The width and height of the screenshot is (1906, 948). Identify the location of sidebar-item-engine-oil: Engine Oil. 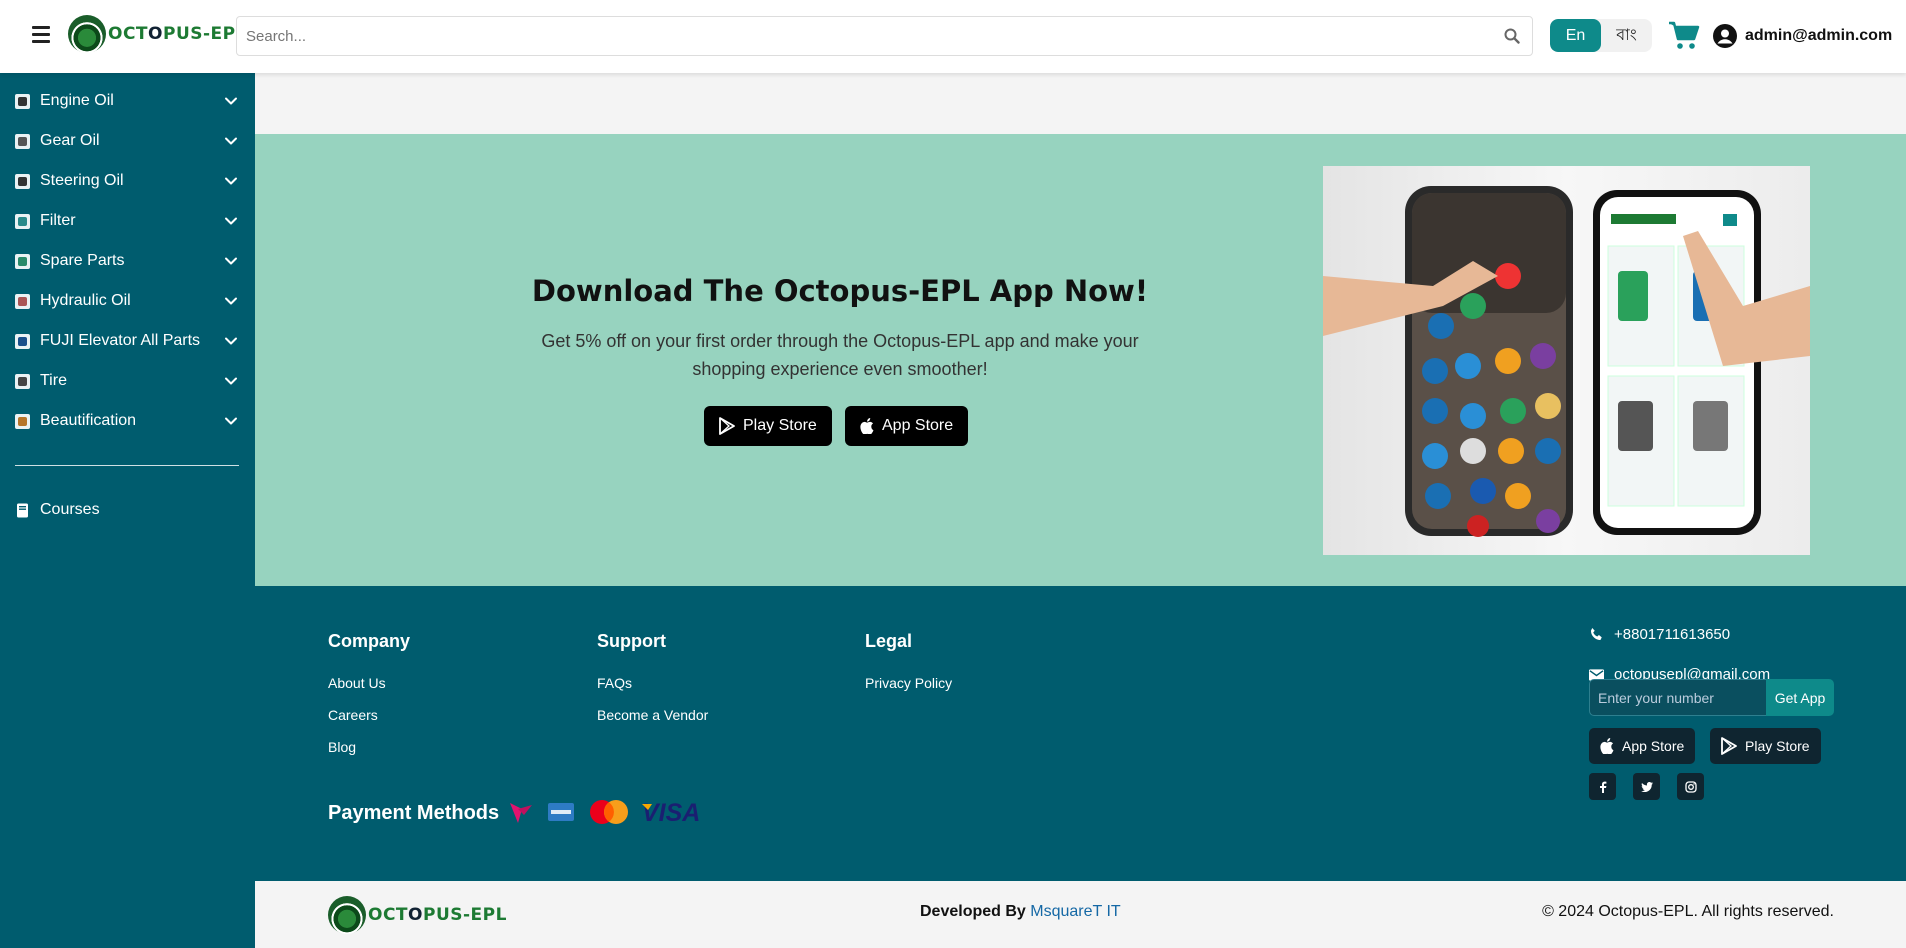
(127, 101).